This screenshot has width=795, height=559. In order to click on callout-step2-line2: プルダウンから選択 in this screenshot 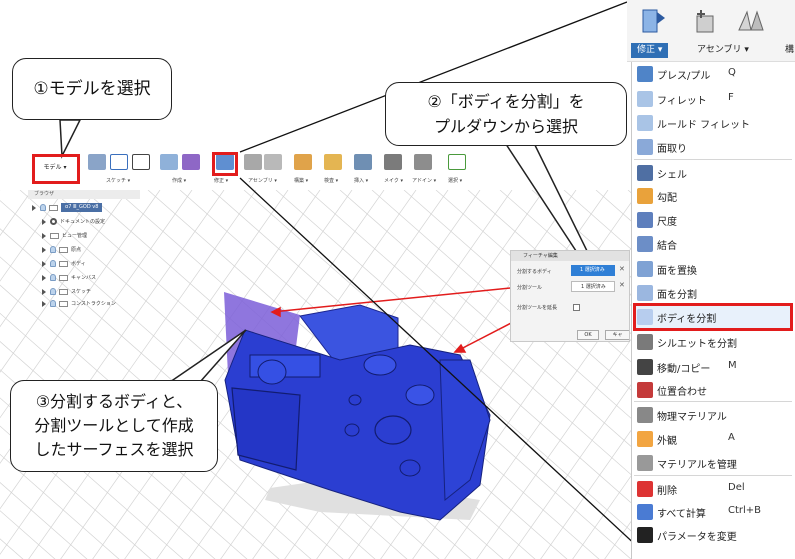, I will do `click(505, 126)`.